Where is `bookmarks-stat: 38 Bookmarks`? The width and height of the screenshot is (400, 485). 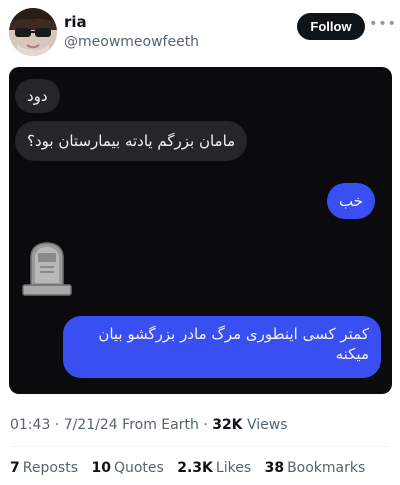
bookmarks-stat: 38 Bookmarks is located at coordinates (315, 468).